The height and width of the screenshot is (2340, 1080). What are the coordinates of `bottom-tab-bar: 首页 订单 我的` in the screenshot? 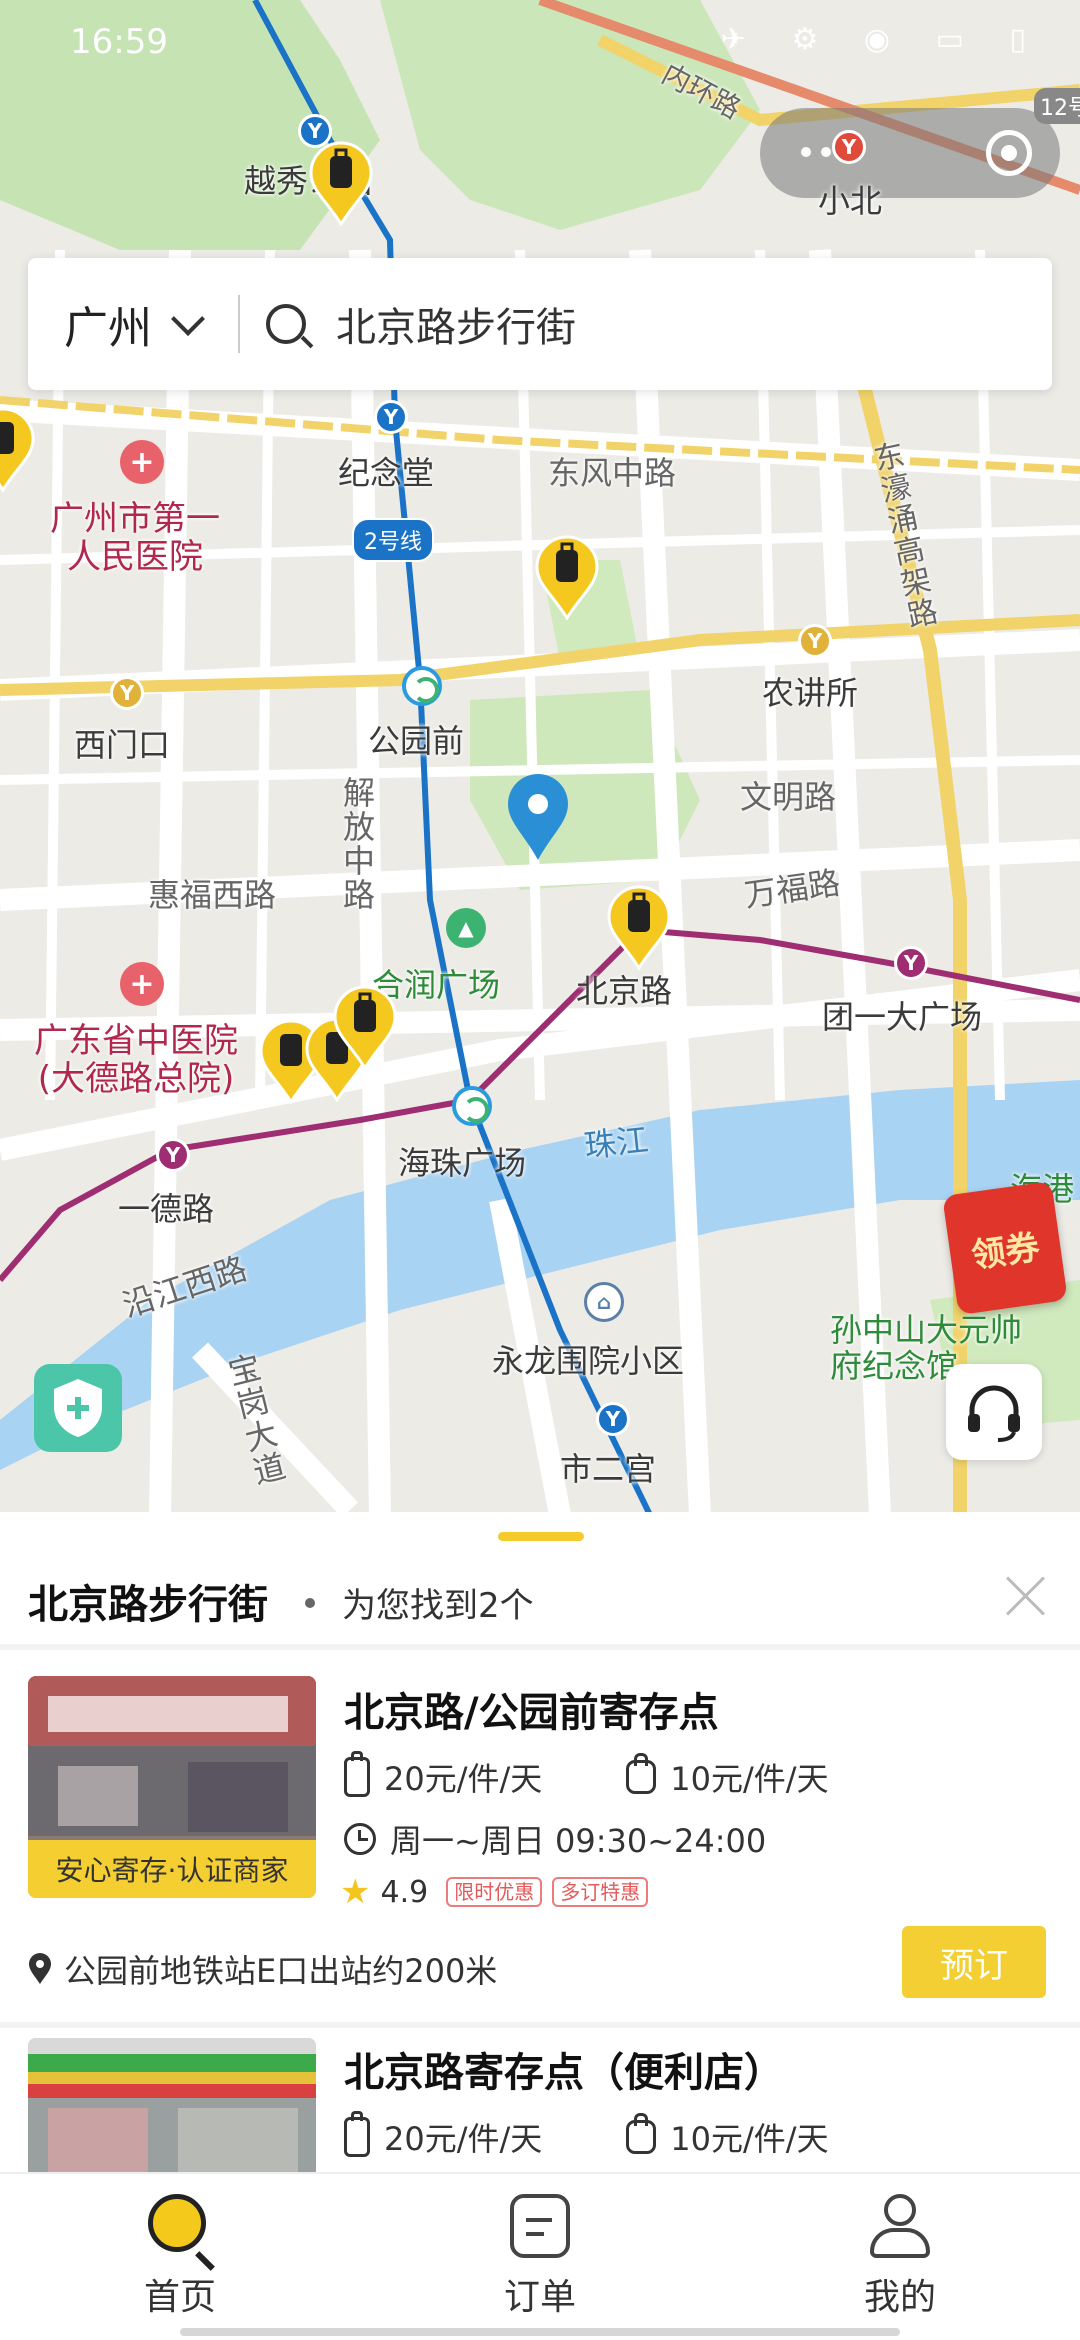 It's located at (540, 2256).